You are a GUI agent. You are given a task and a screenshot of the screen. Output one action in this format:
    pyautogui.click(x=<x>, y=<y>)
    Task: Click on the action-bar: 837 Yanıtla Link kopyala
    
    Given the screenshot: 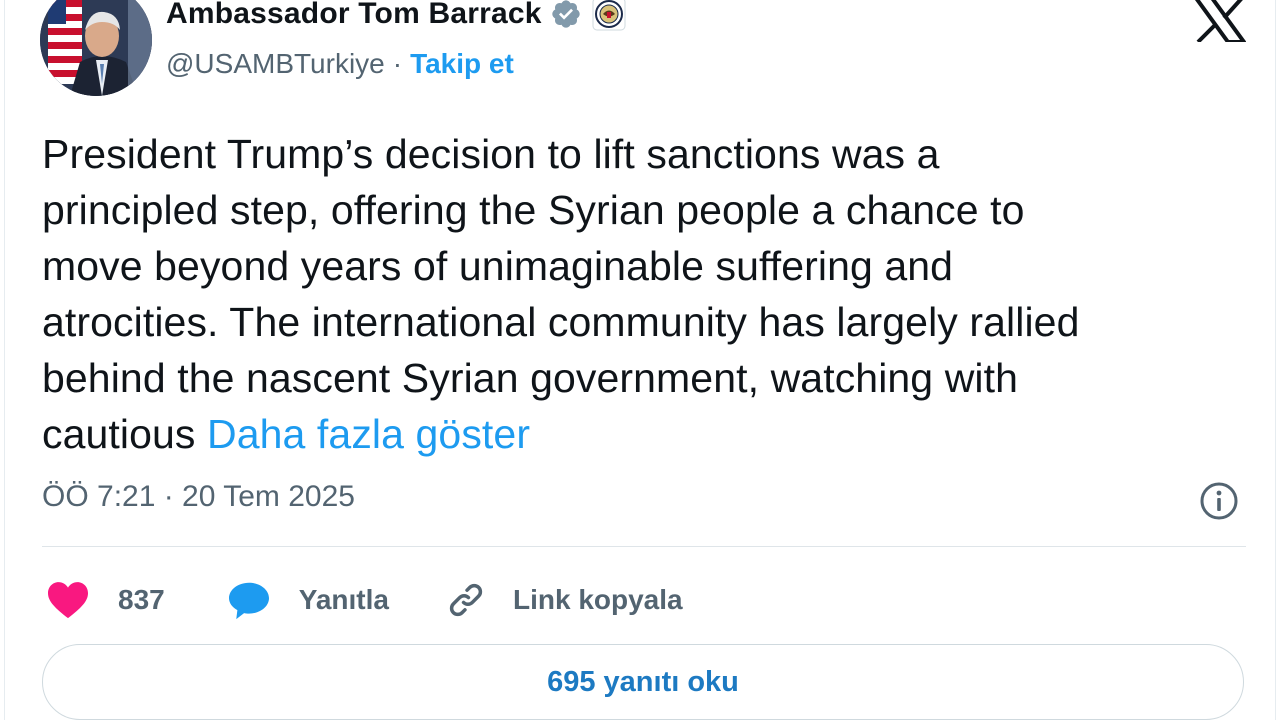 What is the action you would take?
    pyautogui.click(x=364, y=600)
    